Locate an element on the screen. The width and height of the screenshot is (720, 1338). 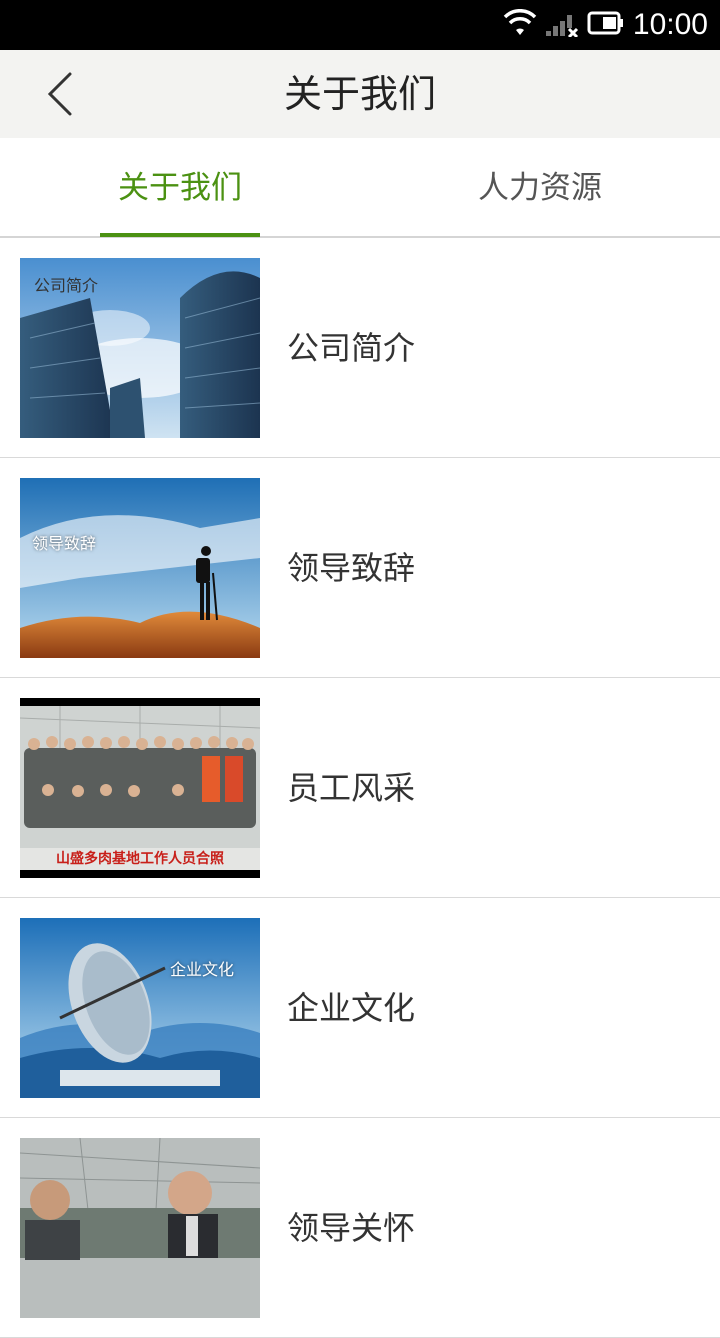
list-item-label: 员工风采 is located at coordinates (351, 788).